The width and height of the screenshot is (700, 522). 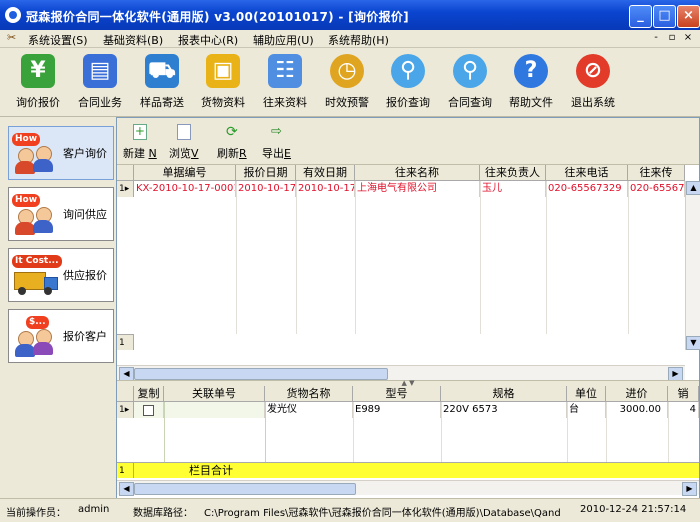 What do you see at coordinates (593, 102) in the screenshot?
I see `toolbar-label: 退出系统` at bounding box center [593, 102].